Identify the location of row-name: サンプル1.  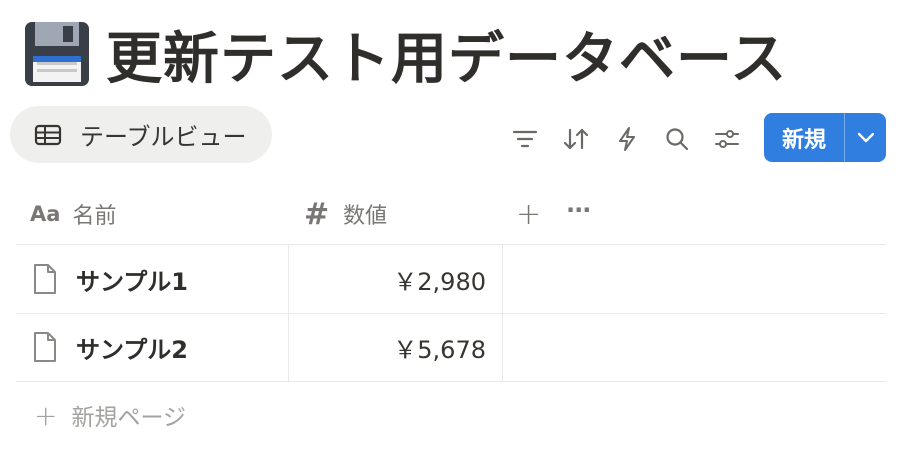
(132, 281).